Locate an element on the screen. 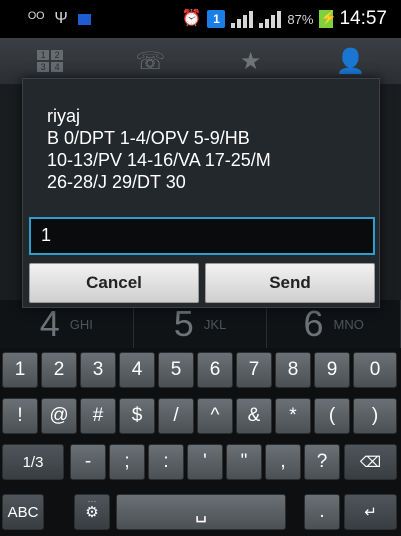 The width and height of the screenshot is (401, 536). alarm-icon: ⏰ is located at coordinates (191, 18).